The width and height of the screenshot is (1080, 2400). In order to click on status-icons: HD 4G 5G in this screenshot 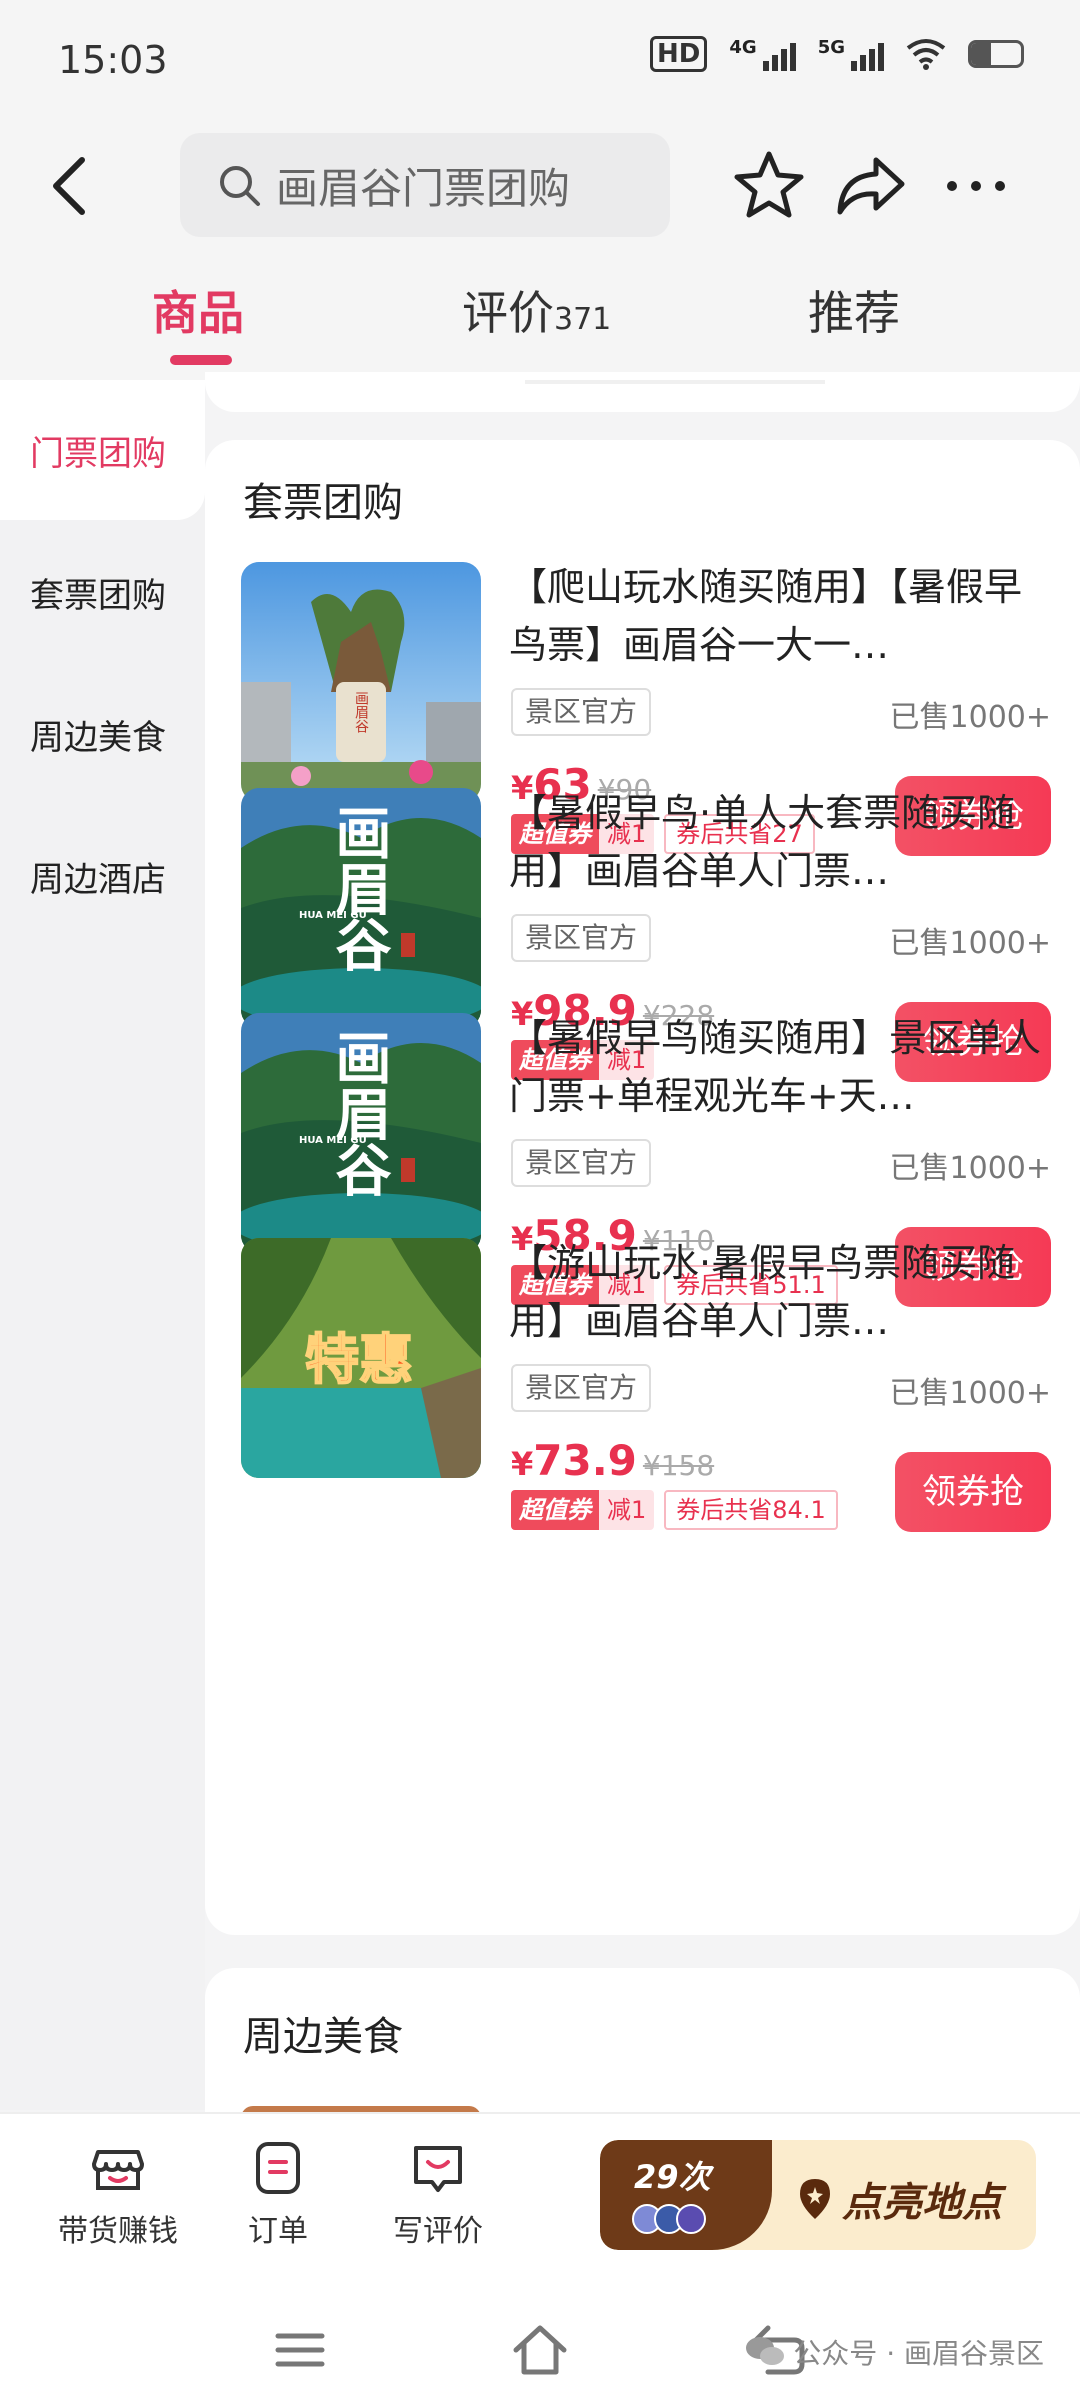, I will do `click(837, 54)`.